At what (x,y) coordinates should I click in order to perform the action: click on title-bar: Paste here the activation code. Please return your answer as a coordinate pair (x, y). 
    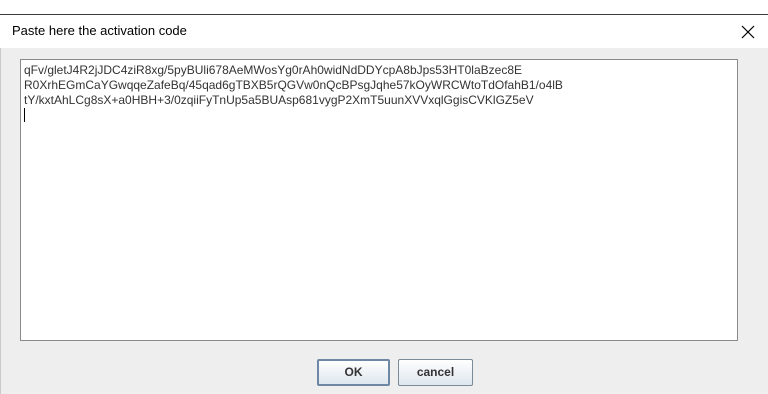
    Looking at the image, I should click on (384, 31).